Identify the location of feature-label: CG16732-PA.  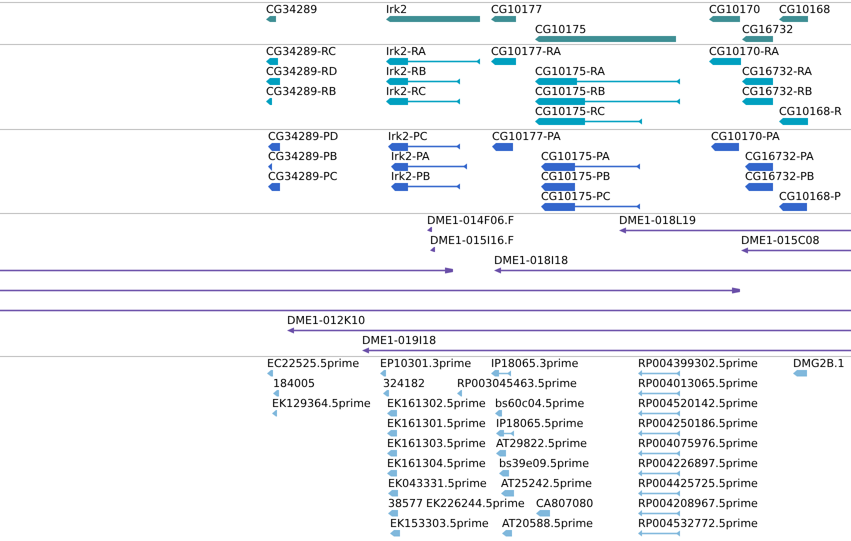
(779, 156).